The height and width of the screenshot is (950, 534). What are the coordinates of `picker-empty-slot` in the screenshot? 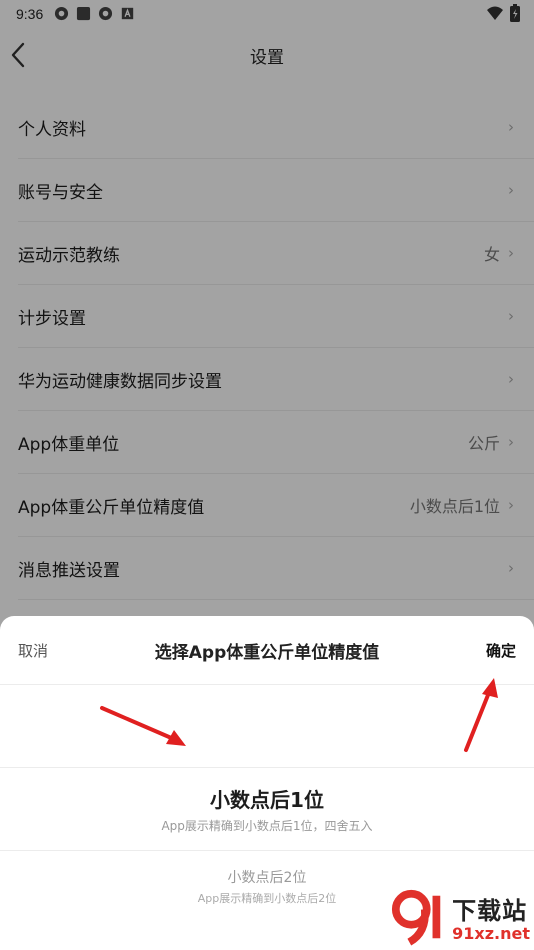 It's located at (267, 726).